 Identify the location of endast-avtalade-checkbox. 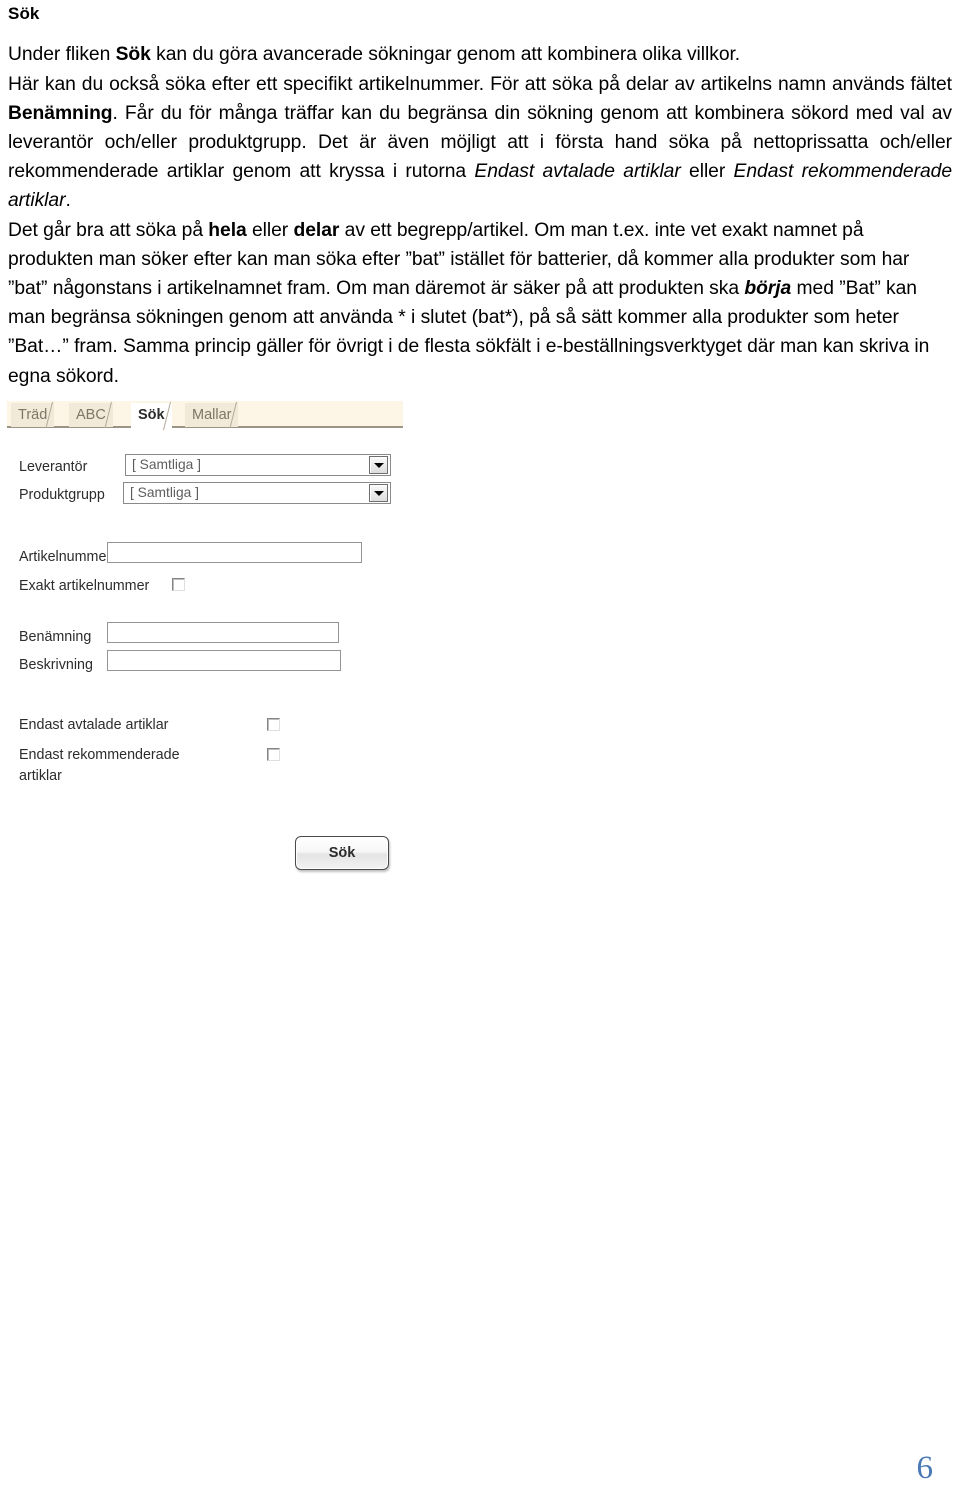
(273, 724).